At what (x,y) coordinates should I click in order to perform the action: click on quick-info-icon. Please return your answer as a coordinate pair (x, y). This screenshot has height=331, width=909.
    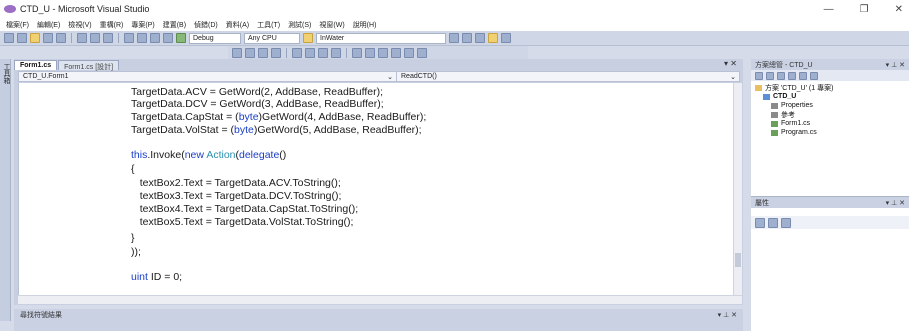
    Looking at the image, I should click on (263, 52).